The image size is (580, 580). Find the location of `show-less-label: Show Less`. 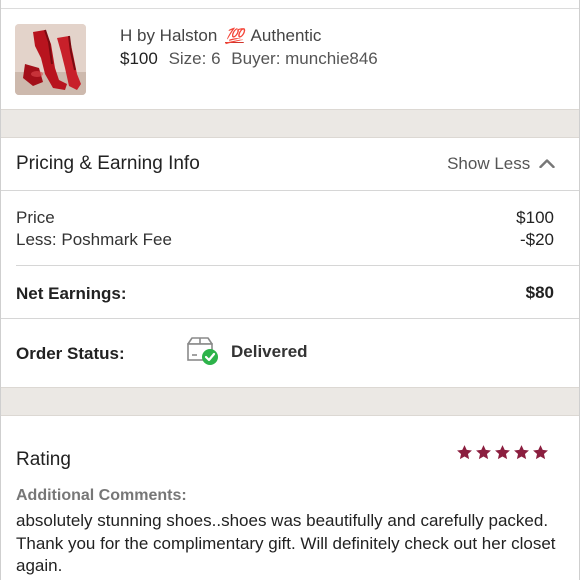

show-less-label: Show Less is located at coordinates (489, 163).